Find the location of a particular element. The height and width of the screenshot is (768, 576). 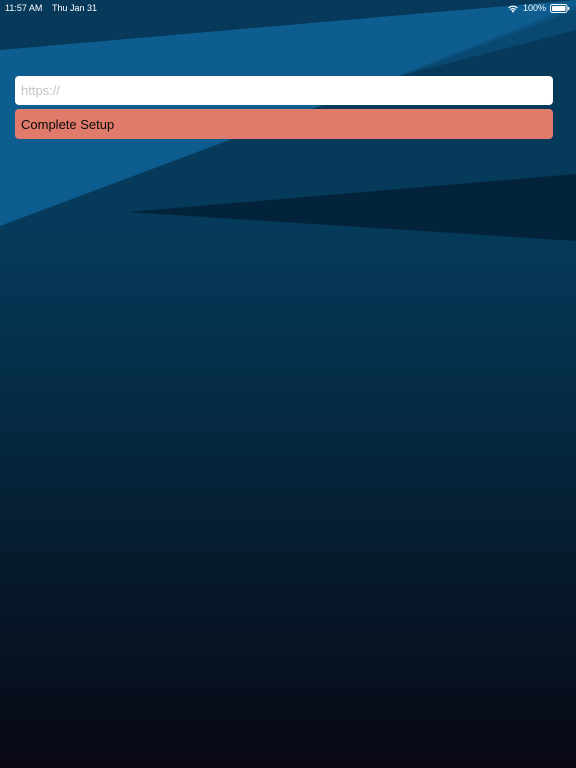

status-date: Thu Jan 31 is located at coordinates (75, 8).